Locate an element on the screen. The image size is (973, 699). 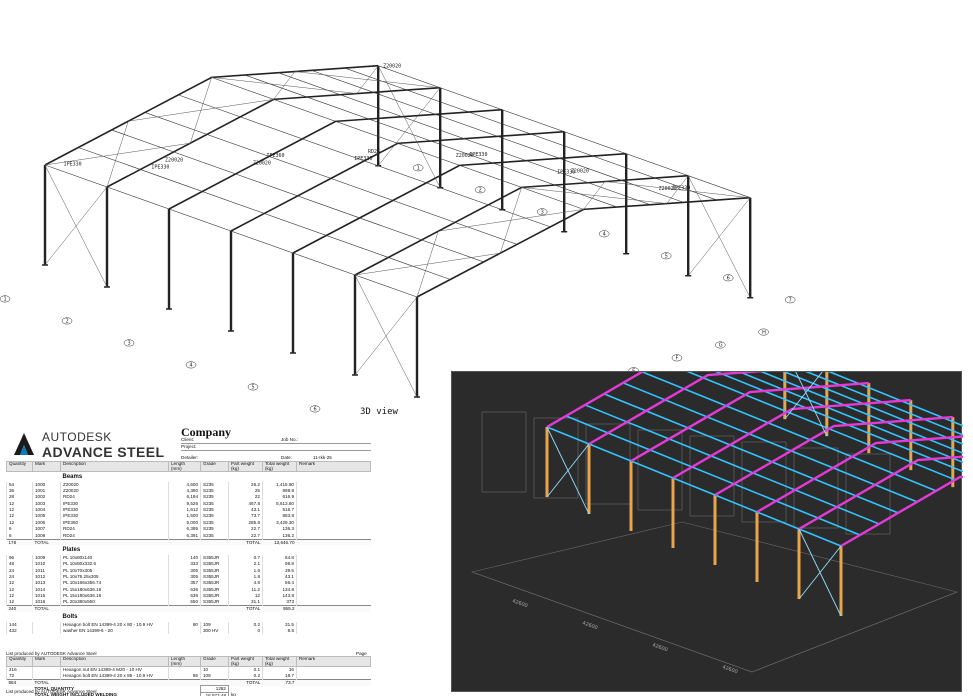
purlins is located at coordinates (759, 448).